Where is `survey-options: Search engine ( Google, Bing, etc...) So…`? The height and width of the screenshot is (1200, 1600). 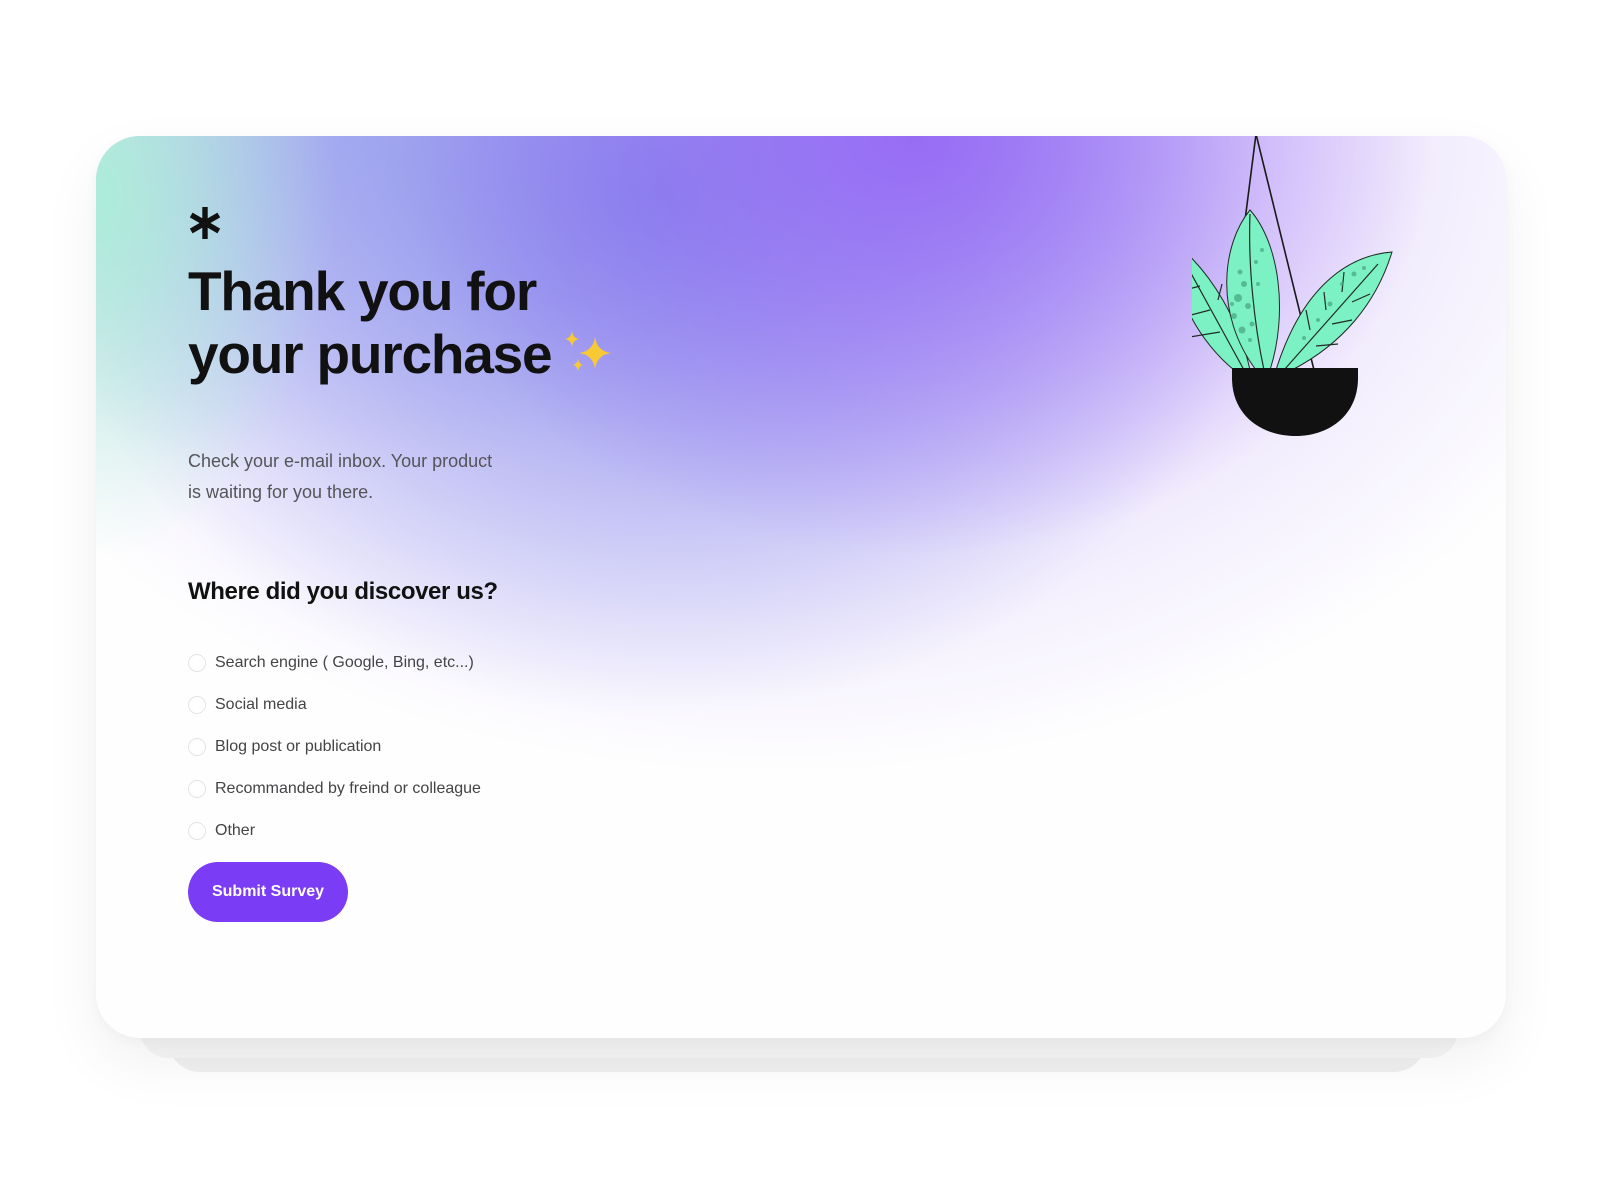 survey-options: Search engine ( Google, Bing, etc...) So… is located at coordinates (334, 747).